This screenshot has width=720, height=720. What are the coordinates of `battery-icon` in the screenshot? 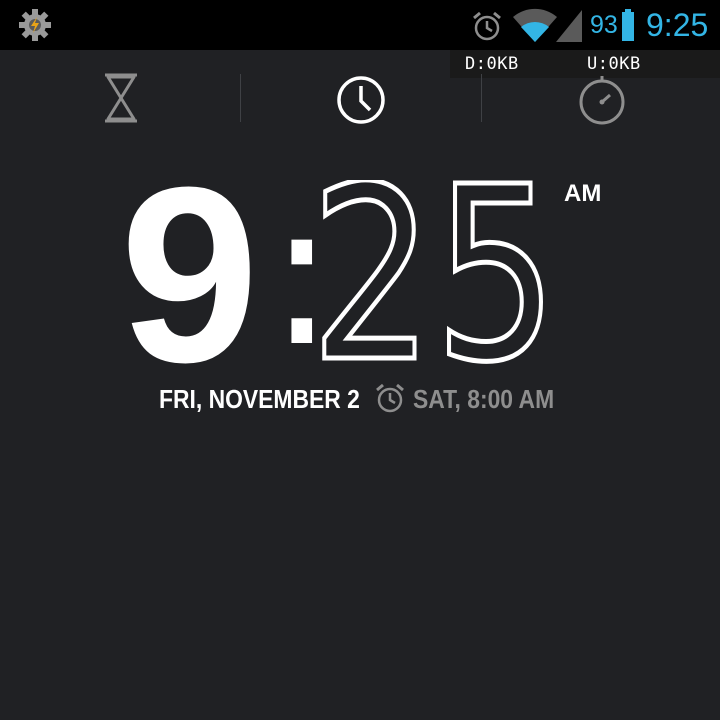 It's located at (628, 25).